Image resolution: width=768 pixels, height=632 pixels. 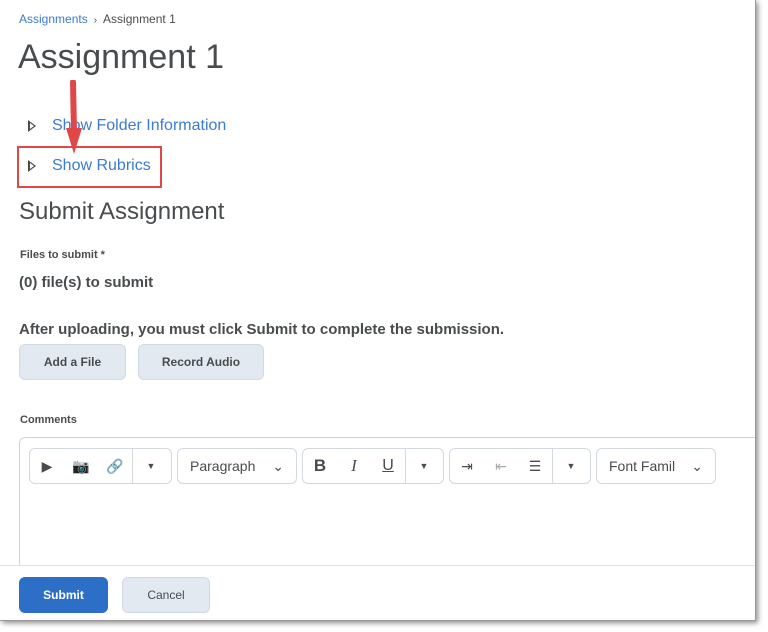 What do you see at coordinates (467, 466) in the screenshot?
I see `indent-icon: ⇥` at bounding box center [467, 466].